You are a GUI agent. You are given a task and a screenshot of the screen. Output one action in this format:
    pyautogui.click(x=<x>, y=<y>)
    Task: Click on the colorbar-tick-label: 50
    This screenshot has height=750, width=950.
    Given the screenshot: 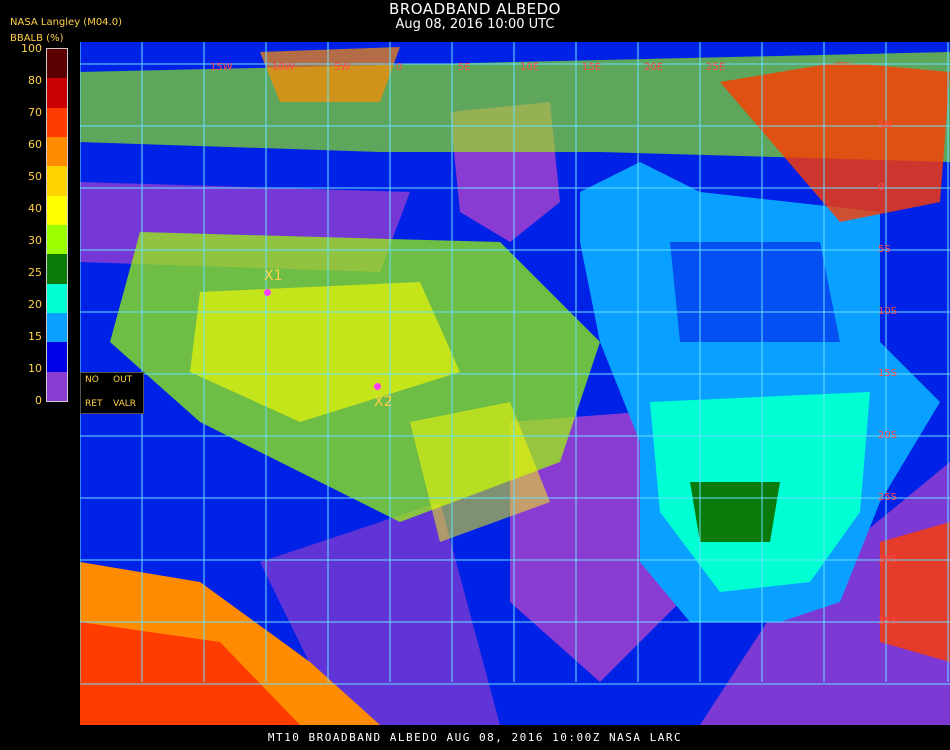 What is the action you would take?
    pyautogui.click(x=35, y=176)
    